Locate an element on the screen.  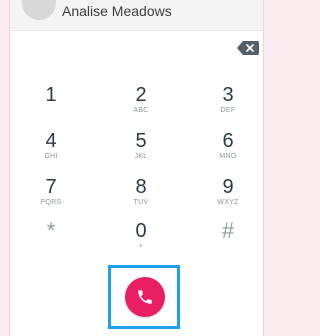
key-1: 1 is located at coordinates (51, 103).